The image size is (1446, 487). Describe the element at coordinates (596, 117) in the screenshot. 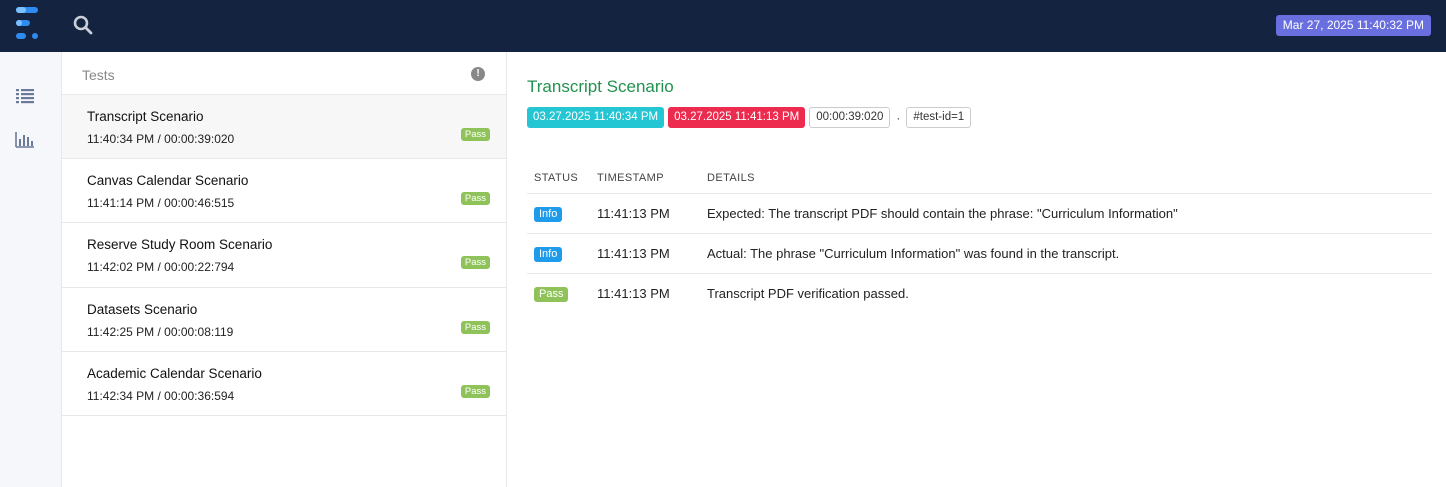

I see `start-time-tag: 03.27.2025 11:40:34 PM` at that location.